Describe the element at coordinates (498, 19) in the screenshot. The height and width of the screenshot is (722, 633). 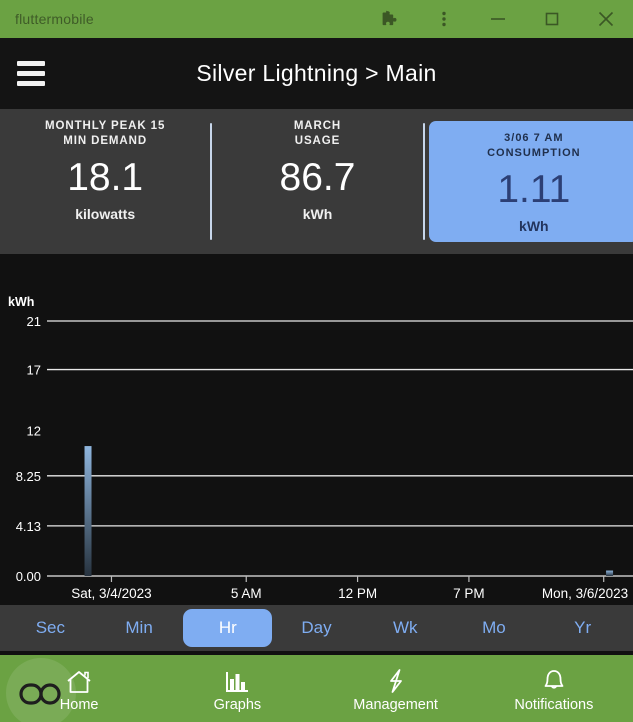
I see `minimize-button` at that location.